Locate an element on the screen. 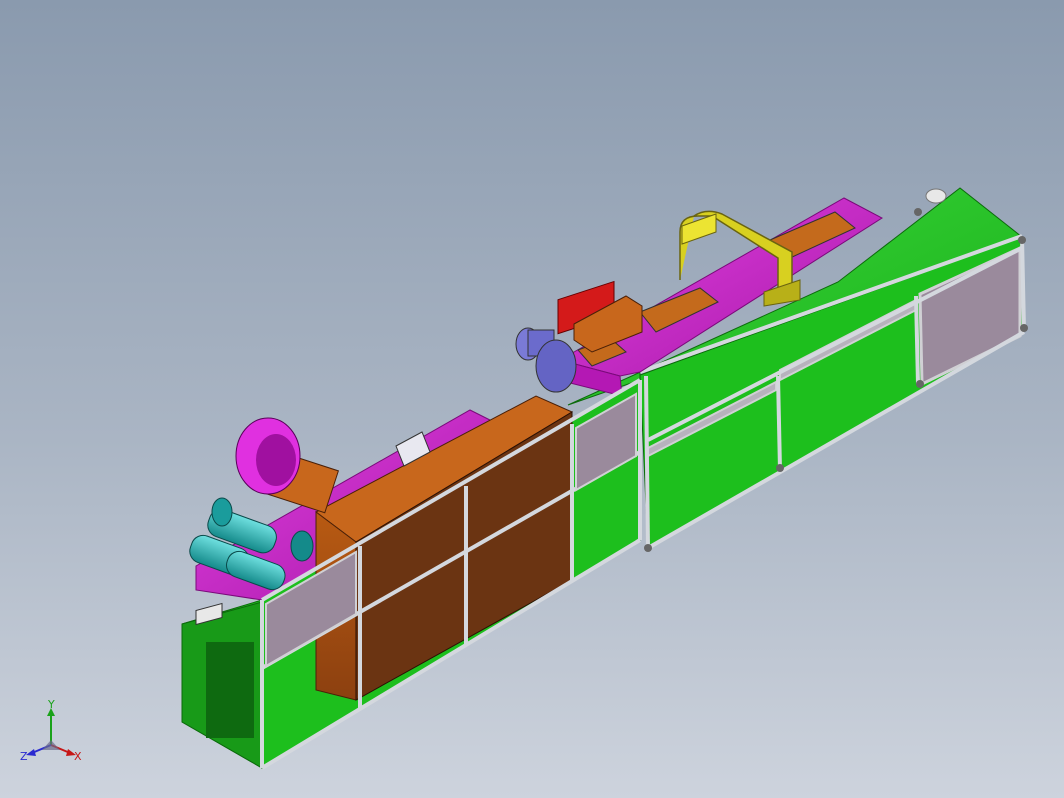 This screenshot has width=1064, height=798. top-vent-cap is located at coordinates (936, 196).